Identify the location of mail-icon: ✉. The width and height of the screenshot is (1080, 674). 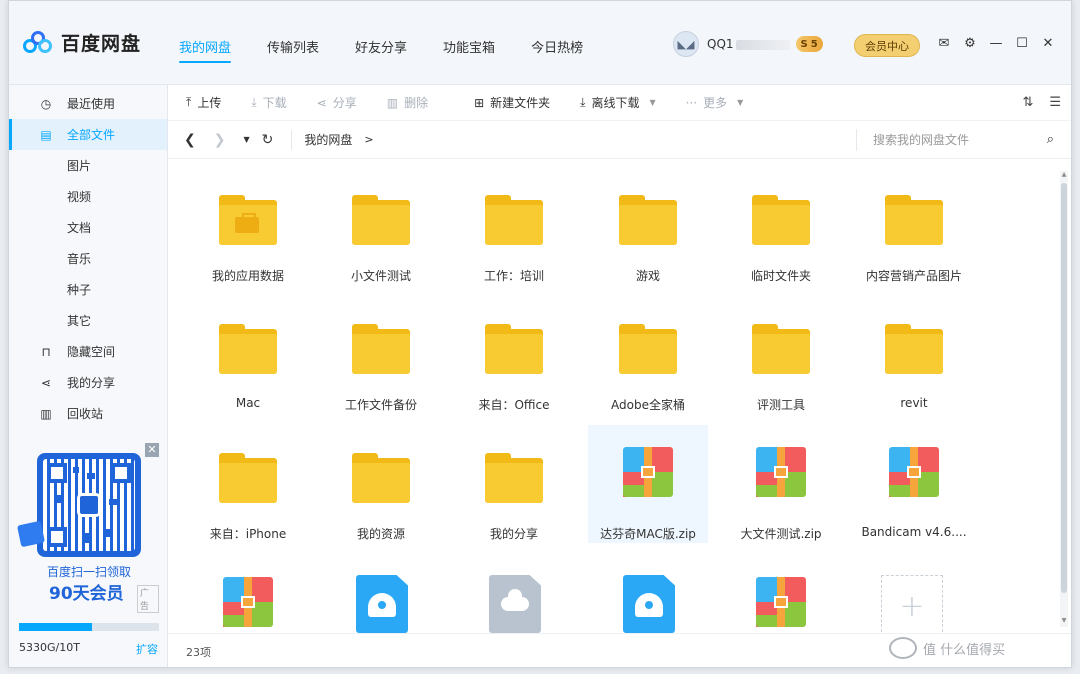
(944, 43).